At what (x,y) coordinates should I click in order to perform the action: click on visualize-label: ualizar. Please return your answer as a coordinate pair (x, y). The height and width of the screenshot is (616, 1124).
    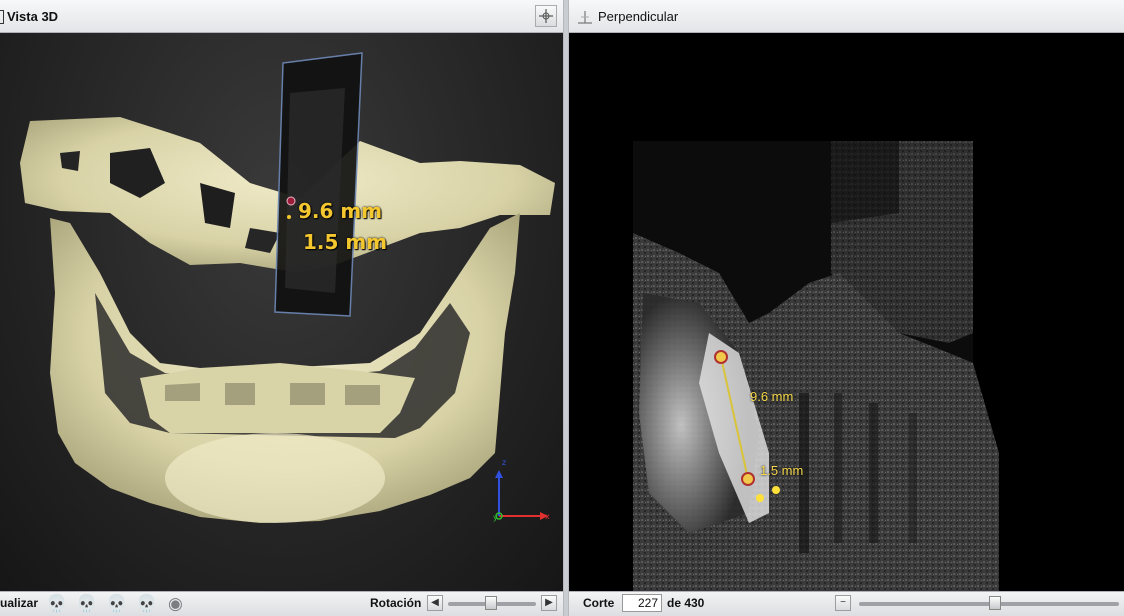
    Looking at the image, I should click on (19, 603).